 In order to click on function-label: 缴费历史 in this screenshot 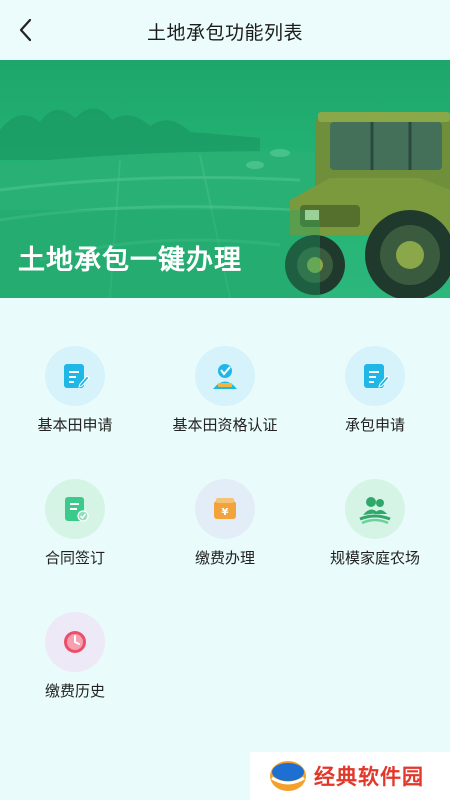, I will do `click(74, 691)`.